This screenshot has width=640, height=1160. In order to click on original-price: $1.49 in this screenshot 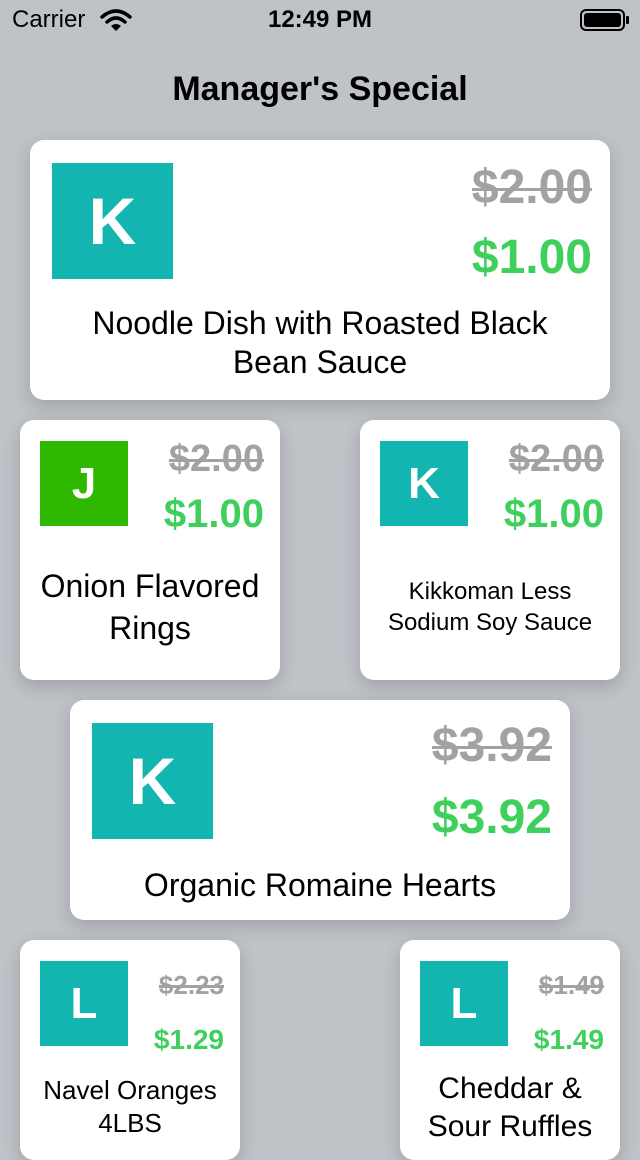, I will do `click(571, 985)`.